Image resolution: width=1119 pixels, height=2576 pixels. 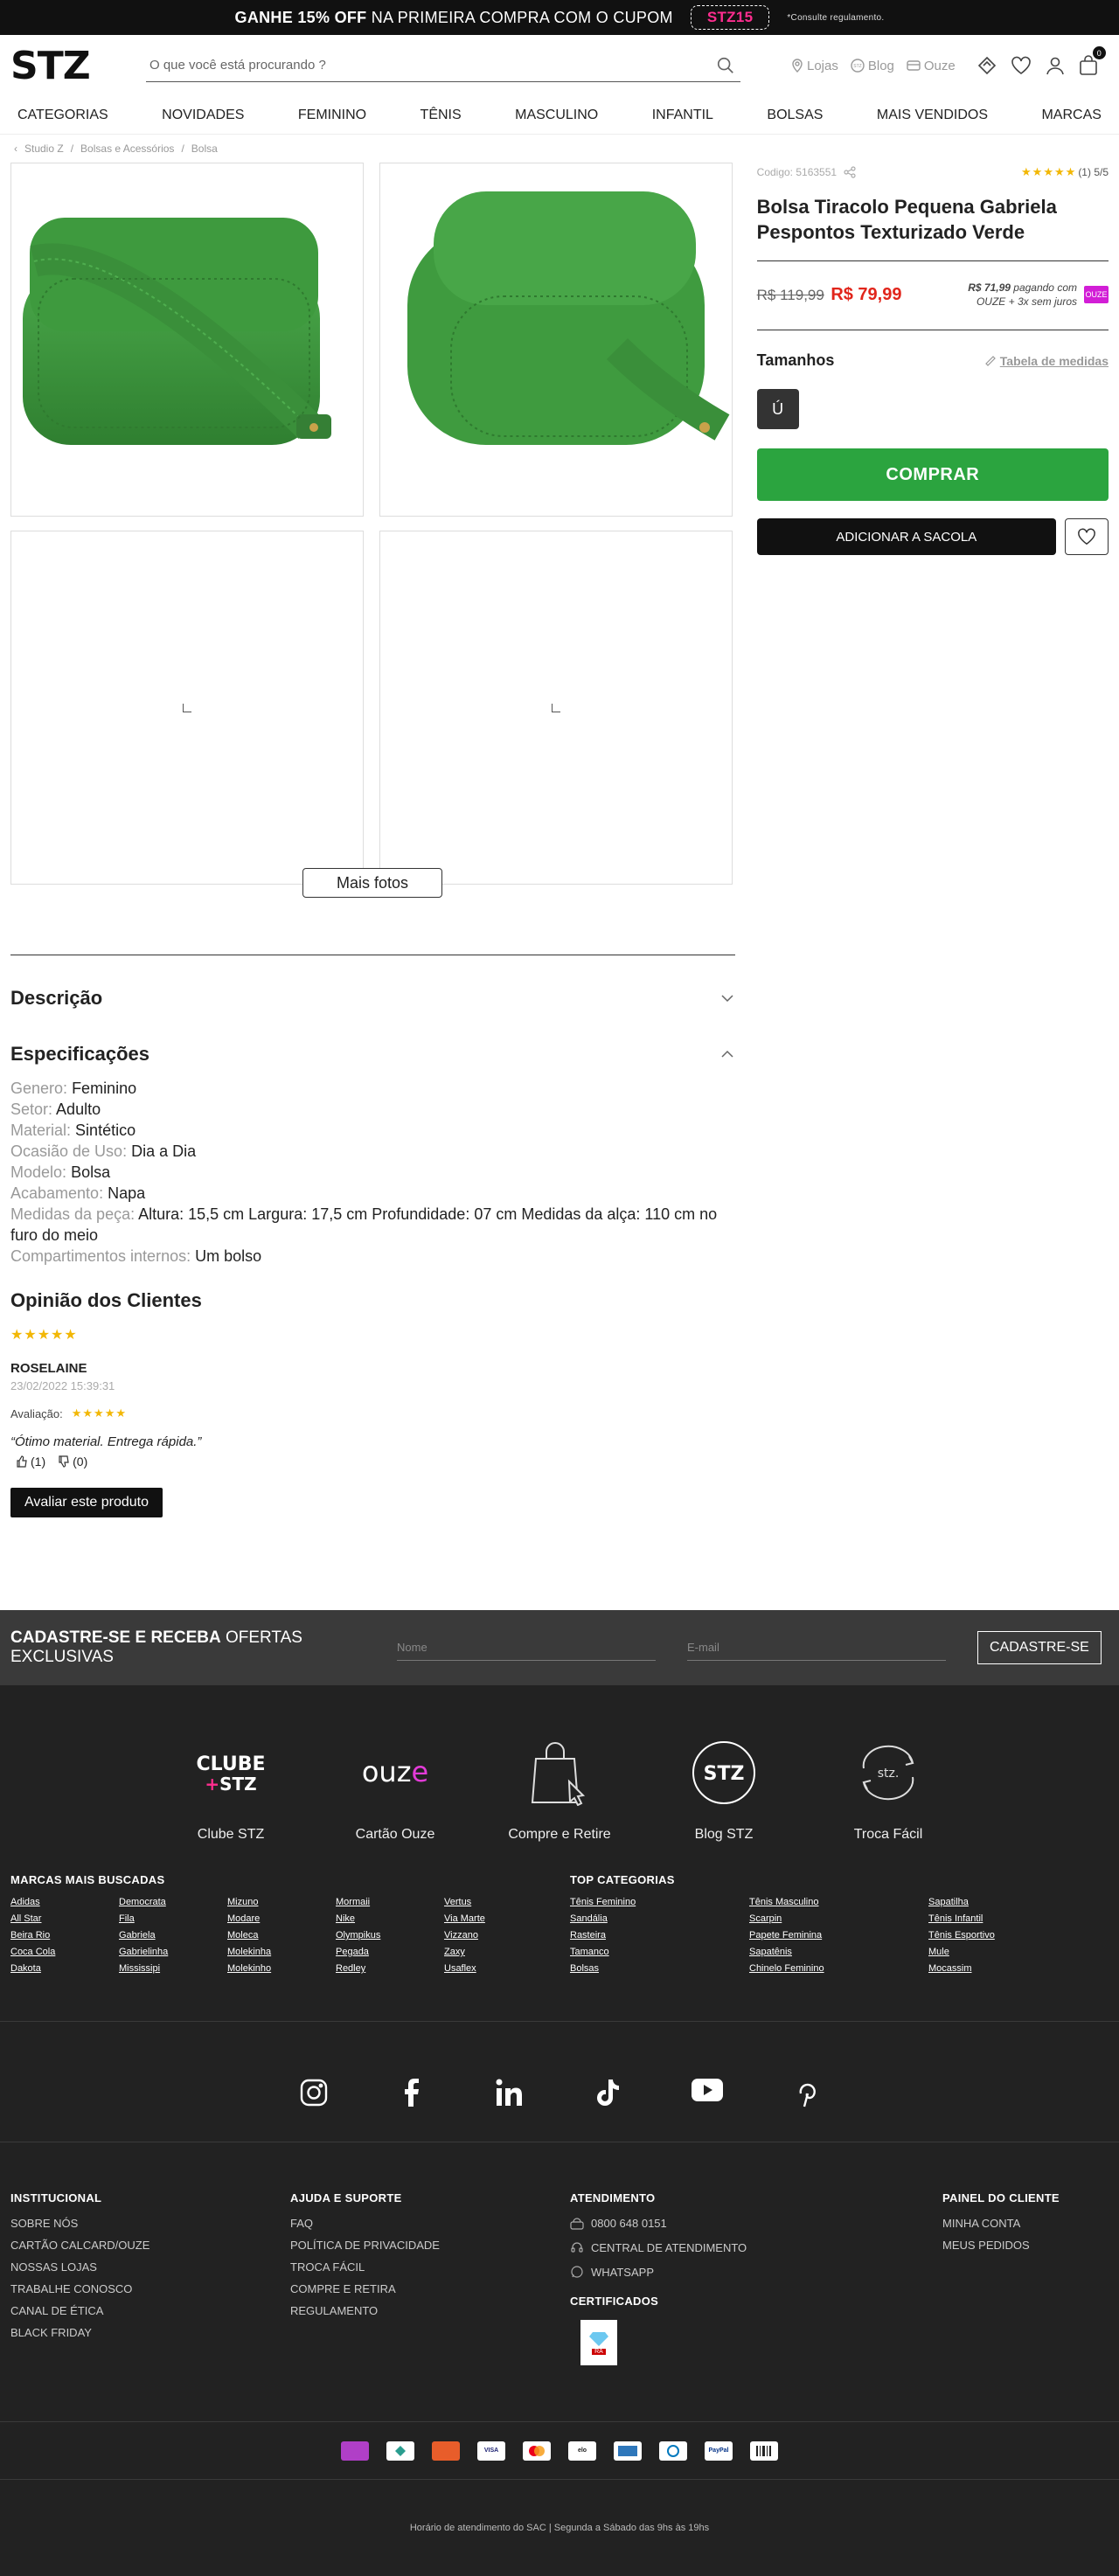 What do you see at coordinates (498, 1952) in the screenshot?
I see `brand-link: Zaxy` at bounding box center [498, 1952].